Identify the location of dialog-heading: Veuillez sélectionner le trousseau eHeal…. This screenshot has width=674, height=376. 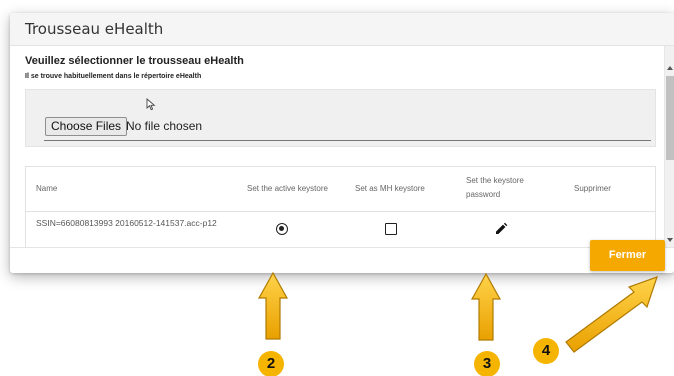
(134, 61).